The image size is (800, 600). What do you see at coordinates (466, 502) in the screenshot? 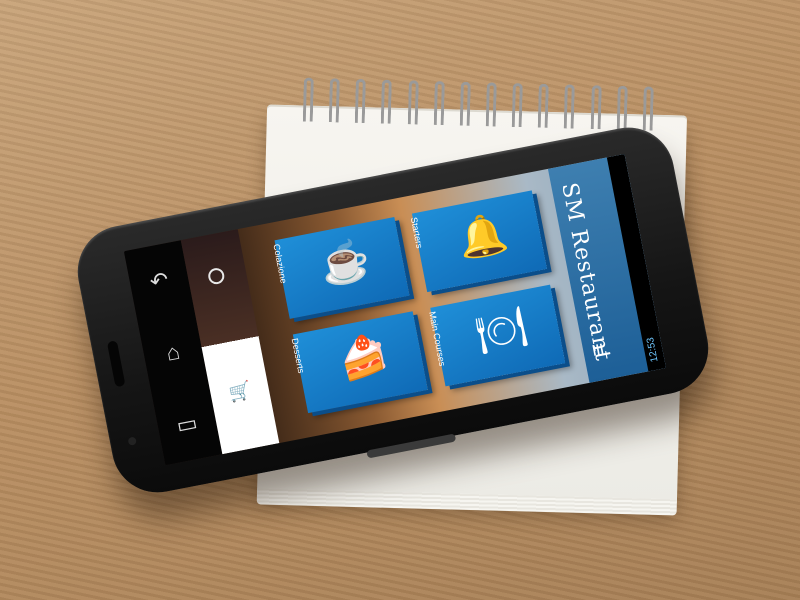
I see `notebook-pages` at bounding box center [466, 502].